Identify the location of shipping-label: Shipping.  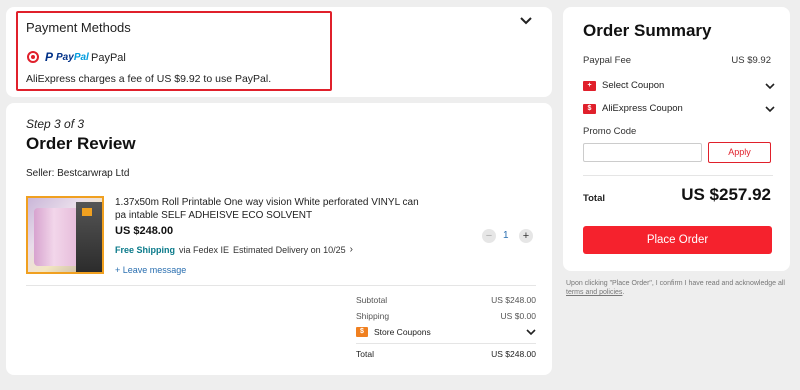
(373, 316).